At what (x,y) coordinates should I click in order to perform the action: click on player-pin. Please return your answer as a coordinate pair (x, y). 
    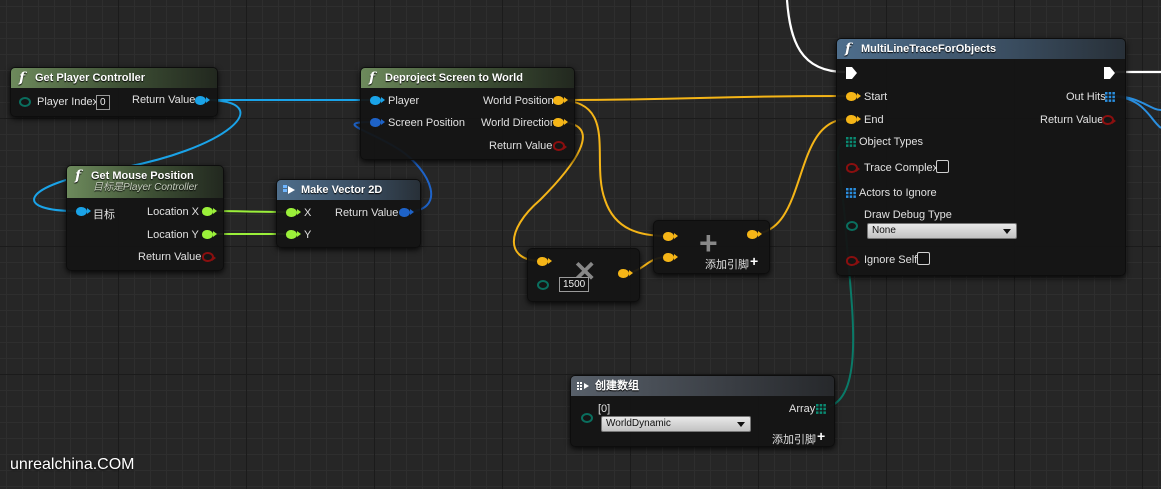
    Looking at the image, I should click on (377, 100).